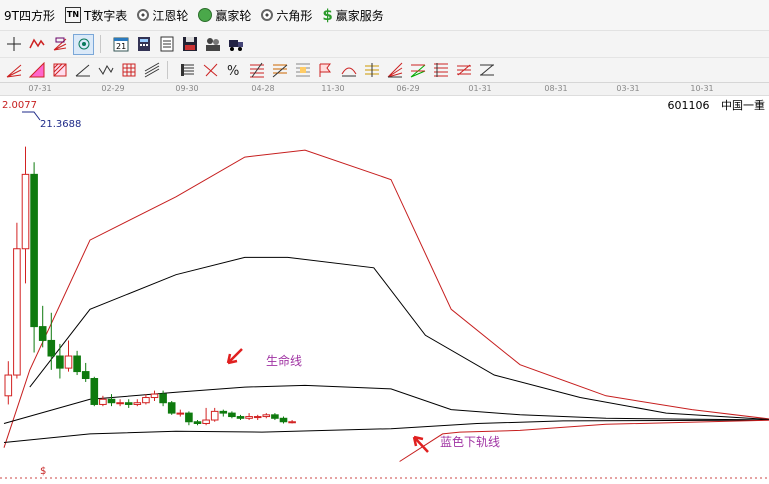  What do you see at coordinates (40, 88) in the screenshot?
I see `date-tick-label: 07-31` at bounding box center [40, 88].